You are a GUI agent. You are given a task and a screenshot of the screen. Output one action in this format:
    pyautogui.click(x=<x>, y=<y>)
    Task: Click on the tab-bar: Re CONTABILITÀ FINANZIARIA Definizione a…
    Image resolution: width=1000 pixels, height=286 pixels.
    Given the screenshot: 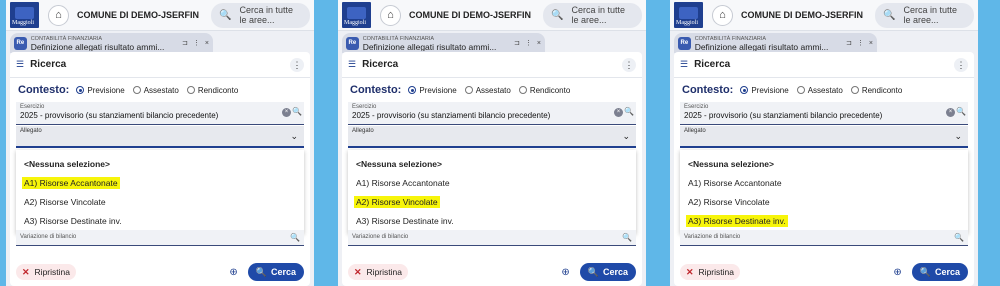 What is the action you would take?
    pyautogui.click(x=160, y=42)
    